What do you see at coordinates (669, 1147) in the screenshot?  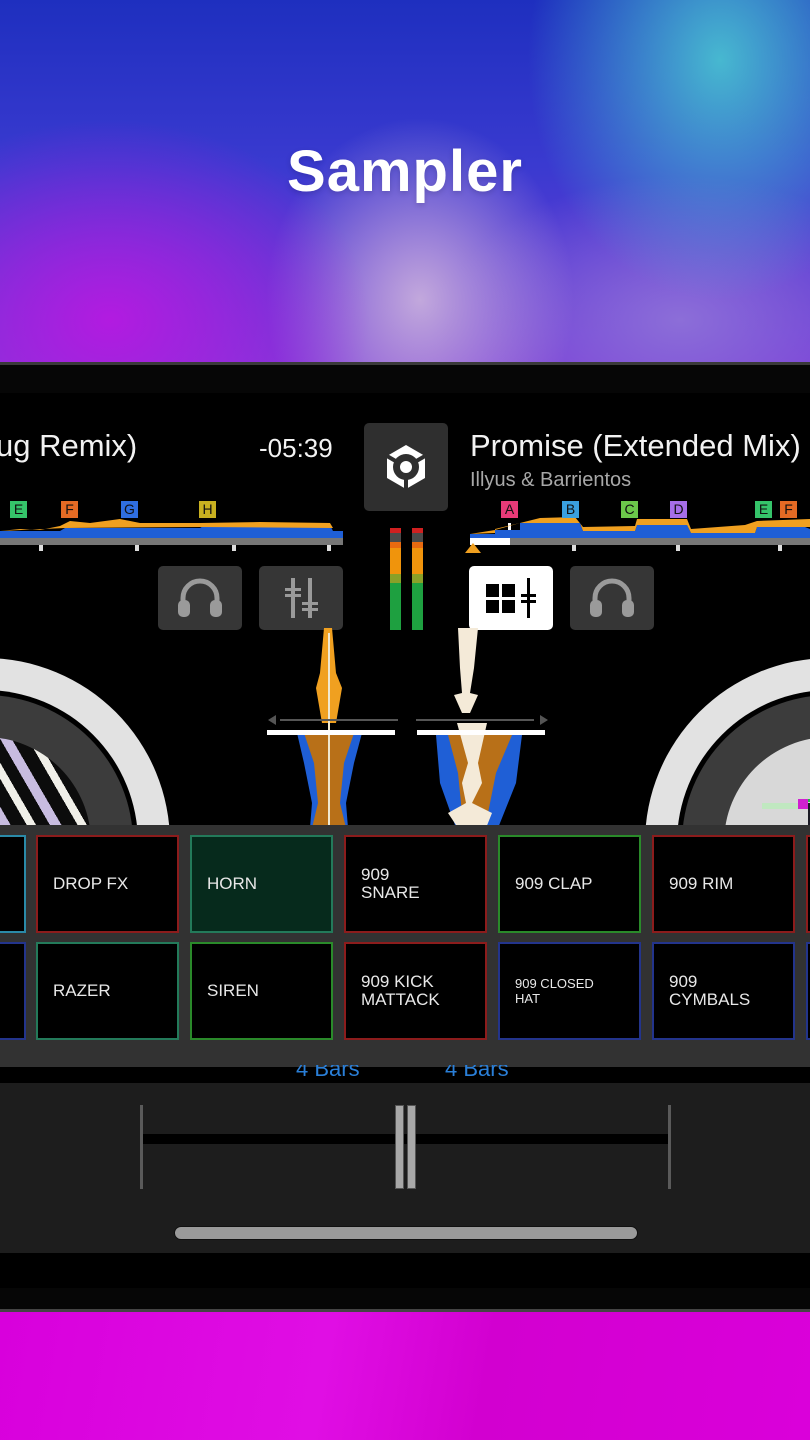 I see `crossfader-right-stop` at bounding box center [669, 1147].